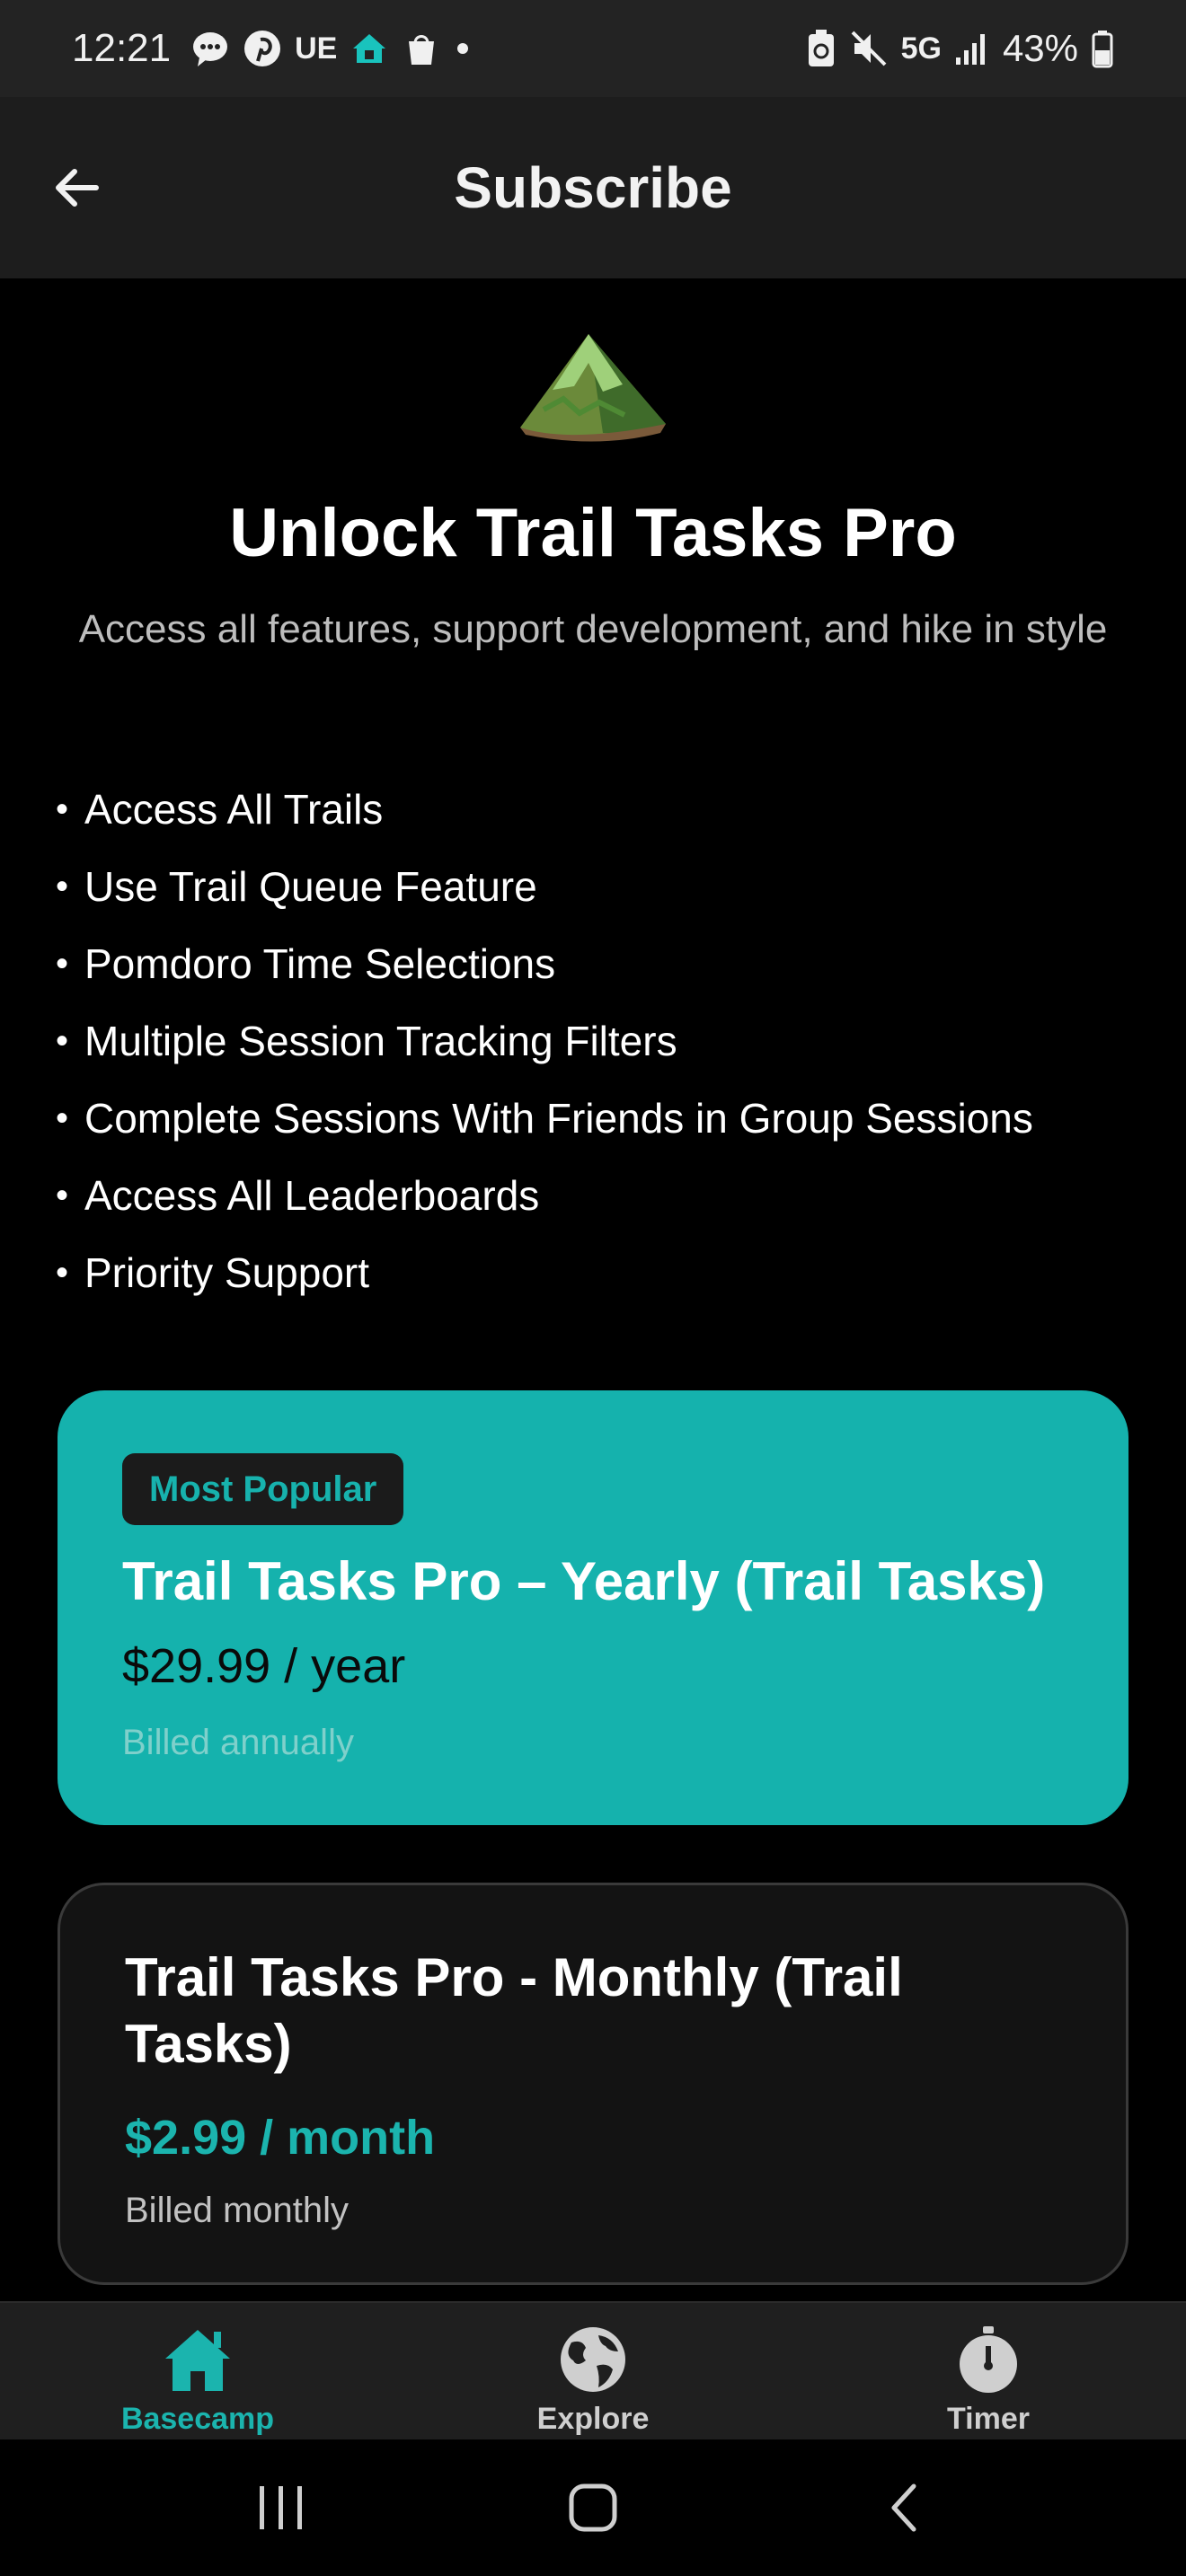 The height and width of the screenshot is (2576, 1186). What do you see at coordinates (320, 963) in the screenshot?
I see `feature-label: Pomdoro Time Selections` at bounding box center [320, 963].